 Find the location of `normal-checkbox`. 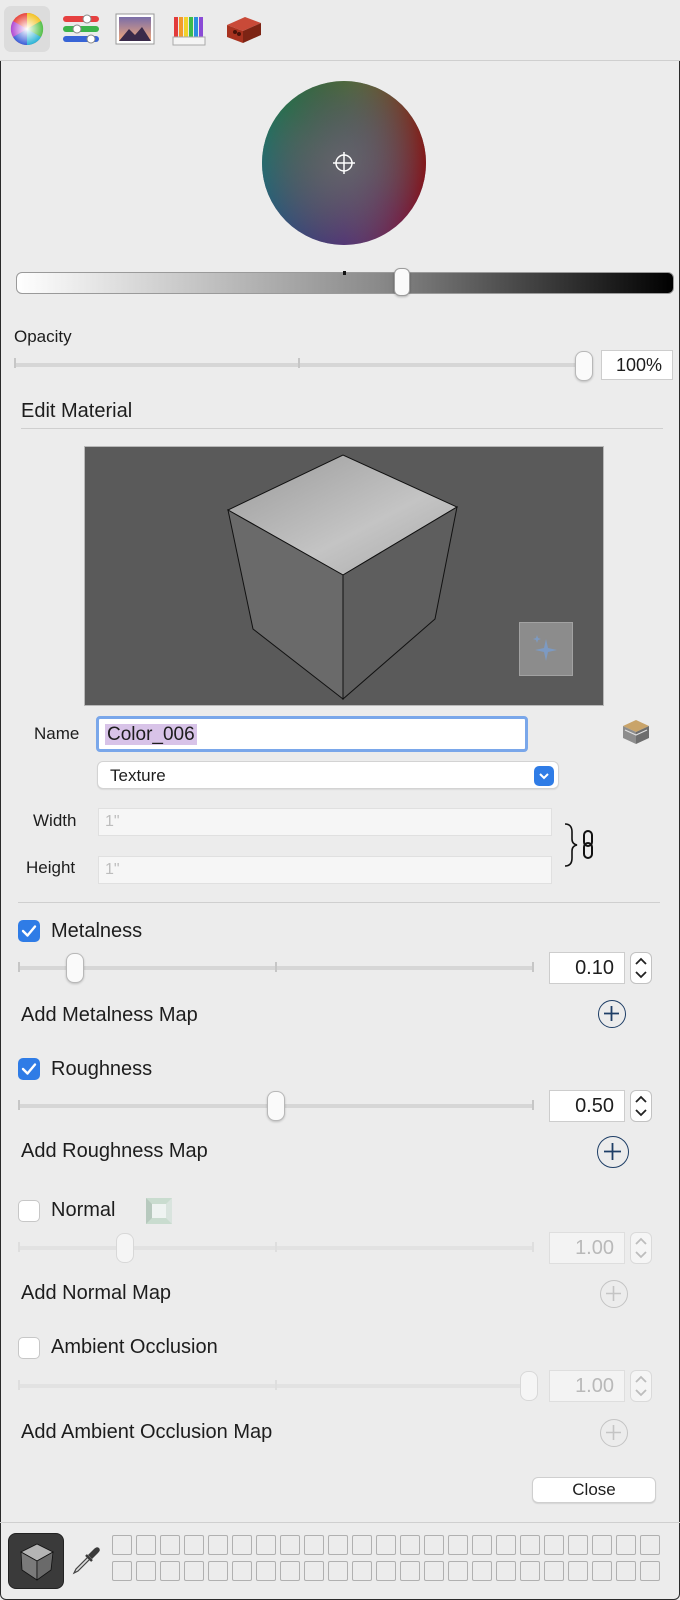

normal-checkbox is located at coordinates (29, 1211).